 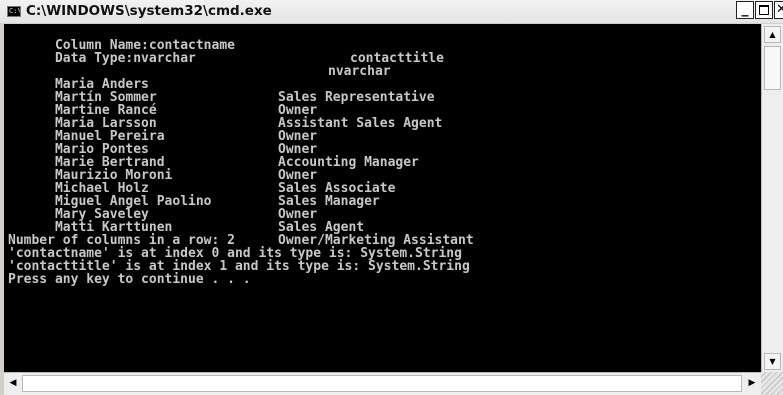 I want to click on scroll-down-button: ▼, so click(x=772, y=361).